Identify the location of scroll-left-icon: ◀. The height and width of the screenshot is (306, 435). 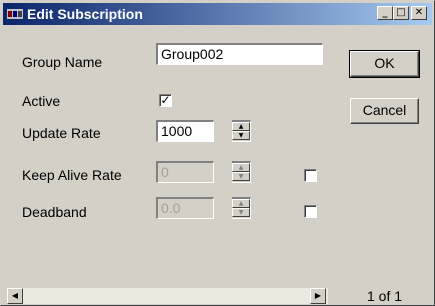
(15, 296).